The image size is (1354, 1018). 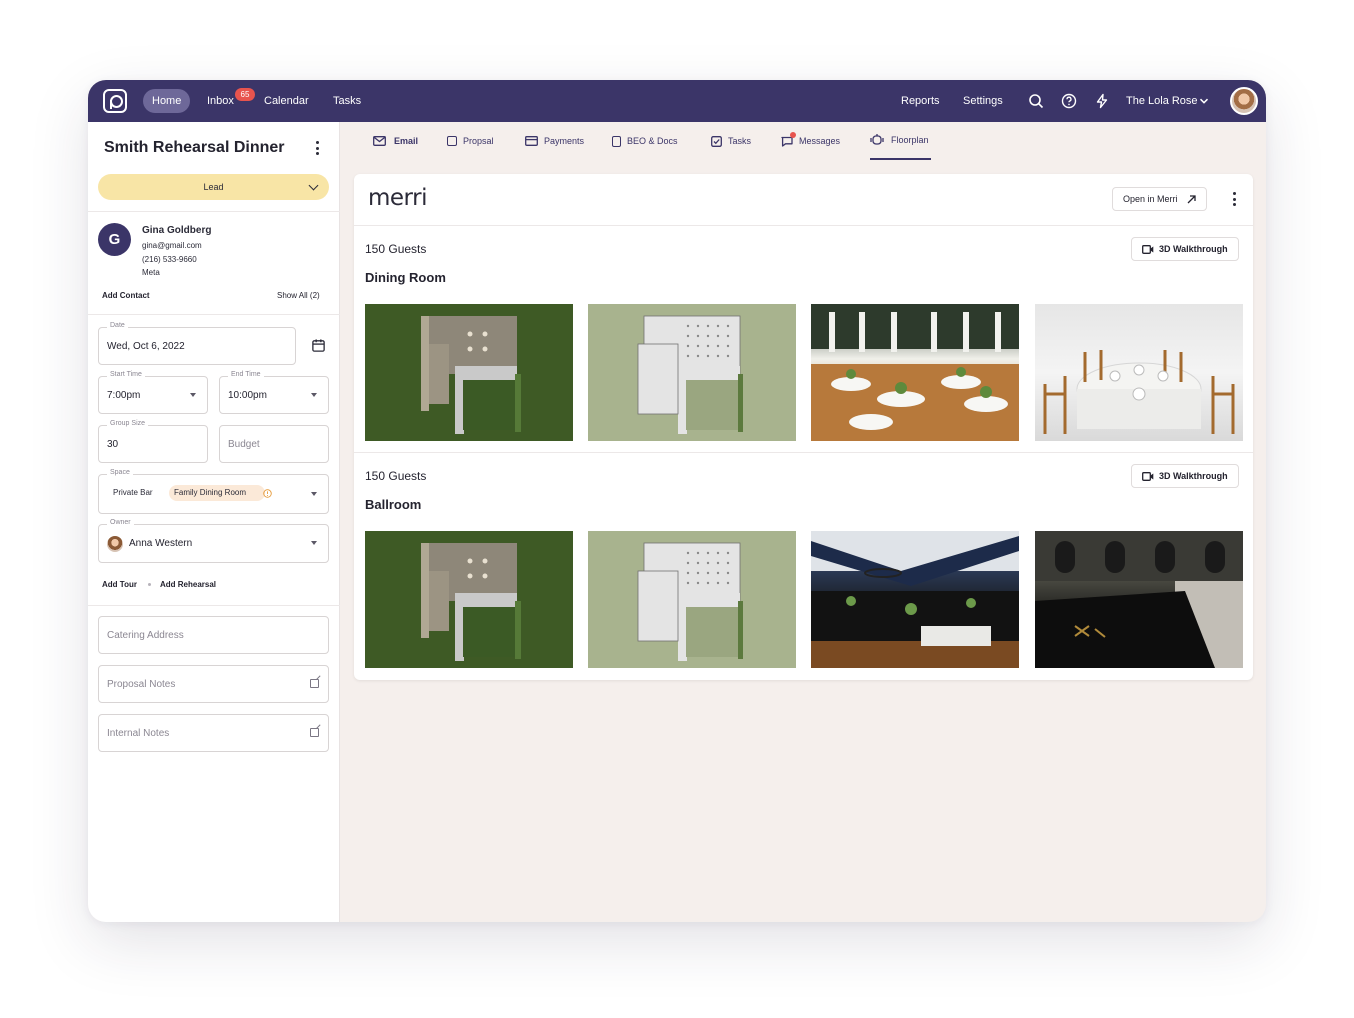 I want to click on clipboard-icon, so click(x=452, y=141).